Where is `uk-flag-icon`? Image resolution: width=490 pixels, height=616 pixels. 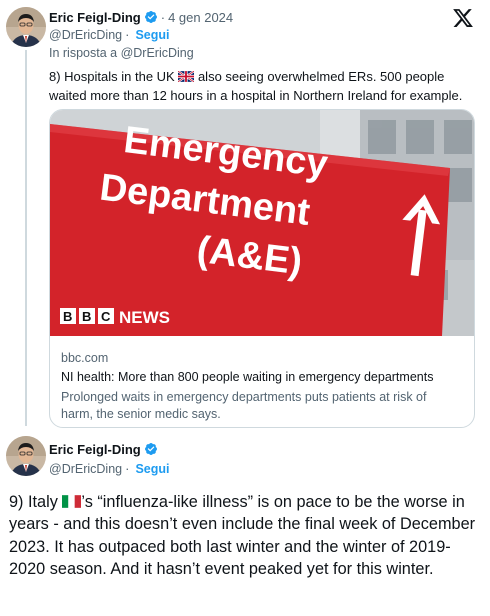 uk-flag-icon is located at coordinates (186, 76).